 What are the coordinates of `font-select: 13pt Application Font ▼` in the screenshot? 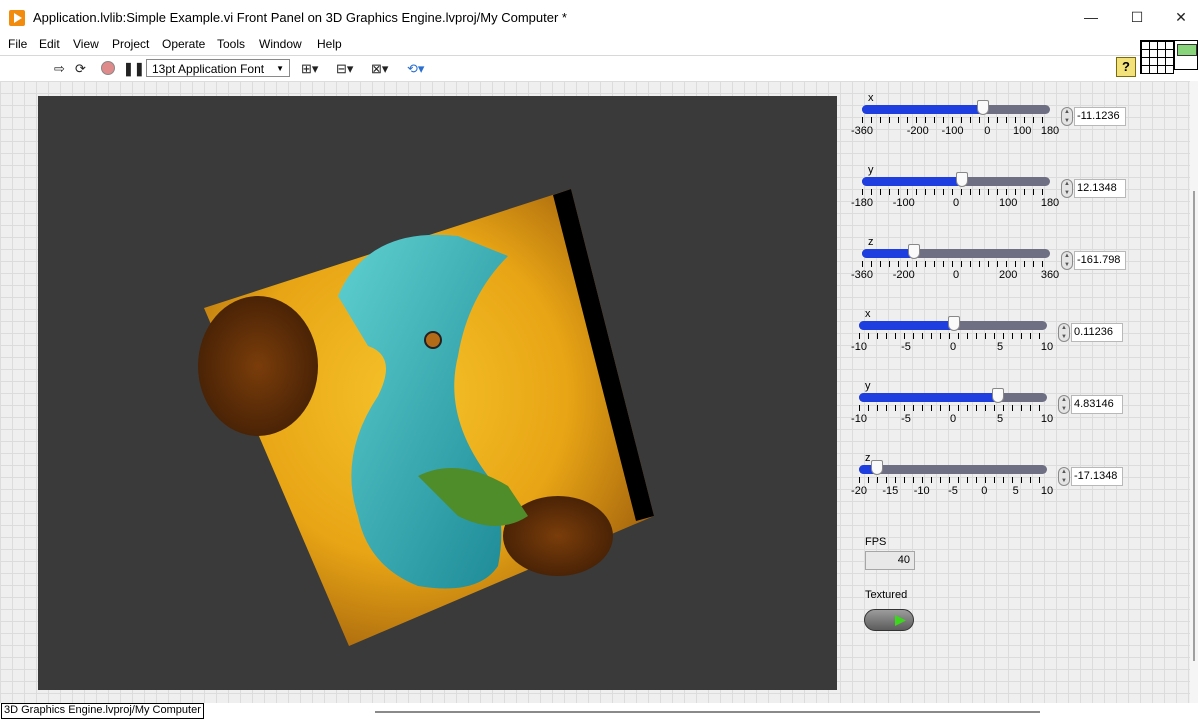 It's located at (218, 68).